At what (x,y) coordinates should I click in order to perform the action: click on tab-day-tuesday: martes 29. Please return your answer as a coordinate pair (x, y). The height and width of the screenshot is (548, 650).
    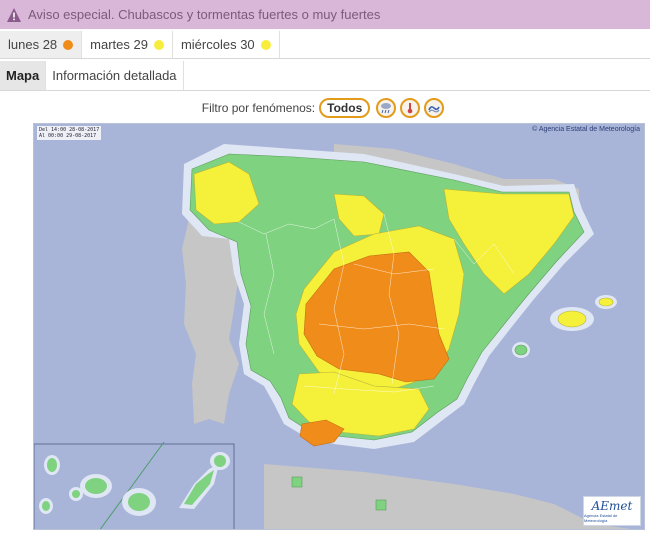
    Looking at the image, I should click on (127, 44).